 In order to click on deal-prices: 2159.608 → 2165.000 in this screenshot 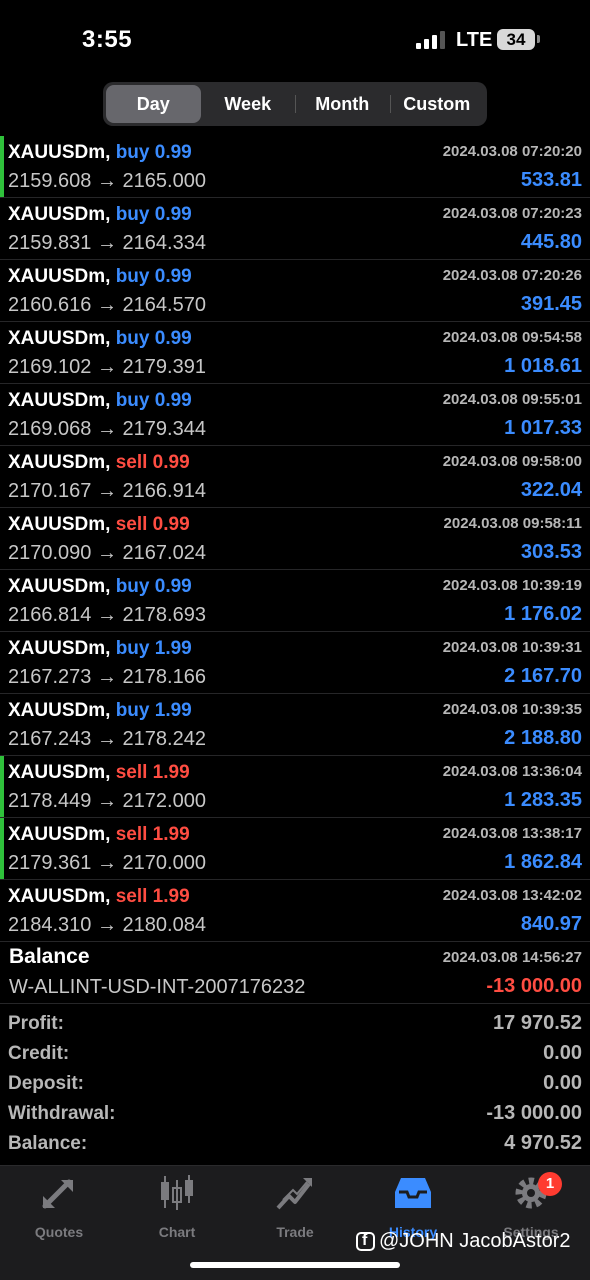, I will do `click(107, 181)`.